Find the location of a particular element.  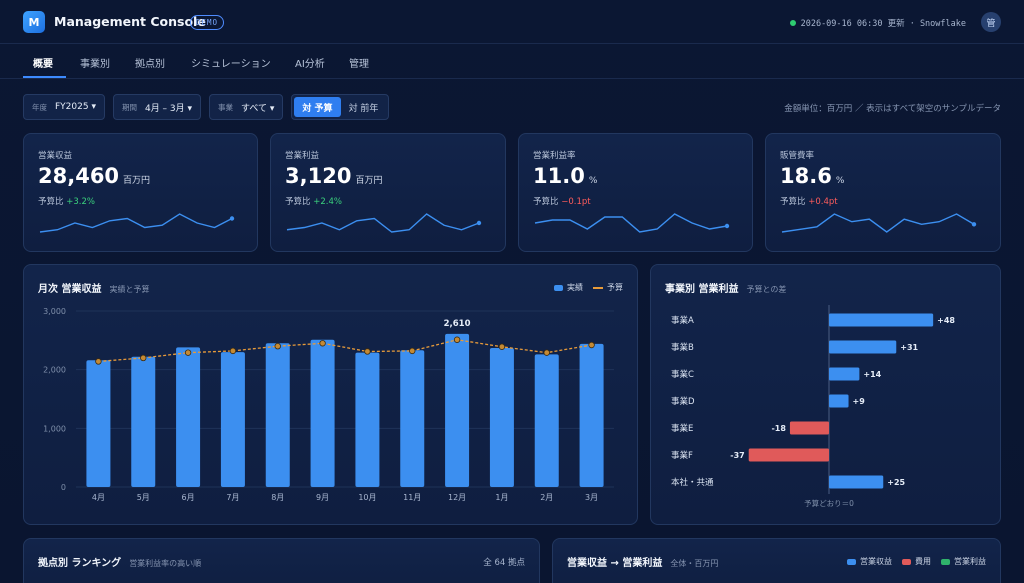

kpi-unit: 百万円 is located at coordinates (137, 181).